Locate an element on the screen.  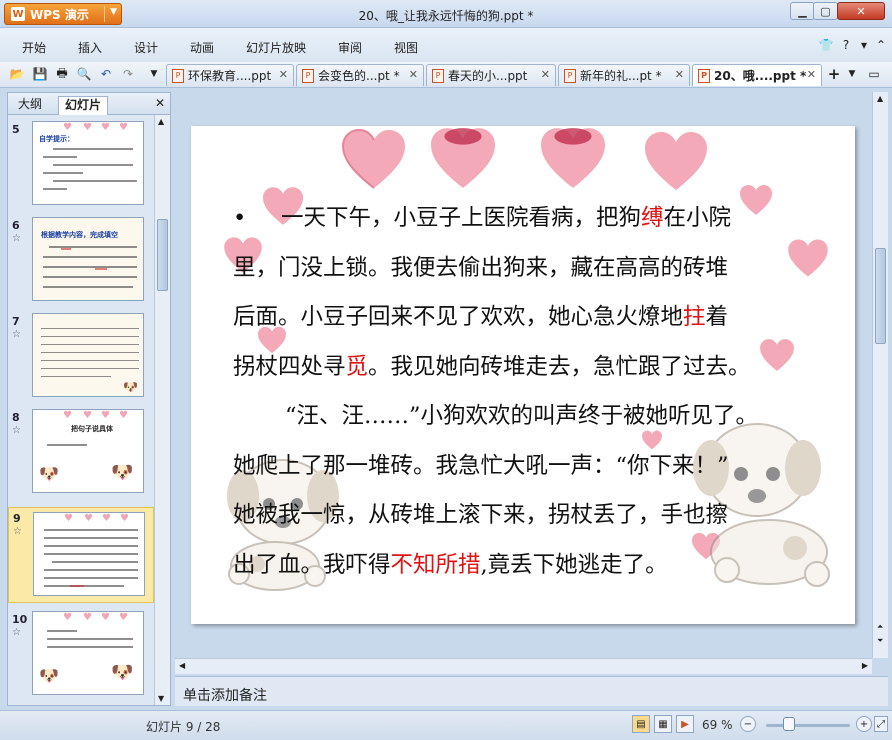
slide-thumbnail-7: 7 ☆ 🐶 is located at coordinates (81, 359).